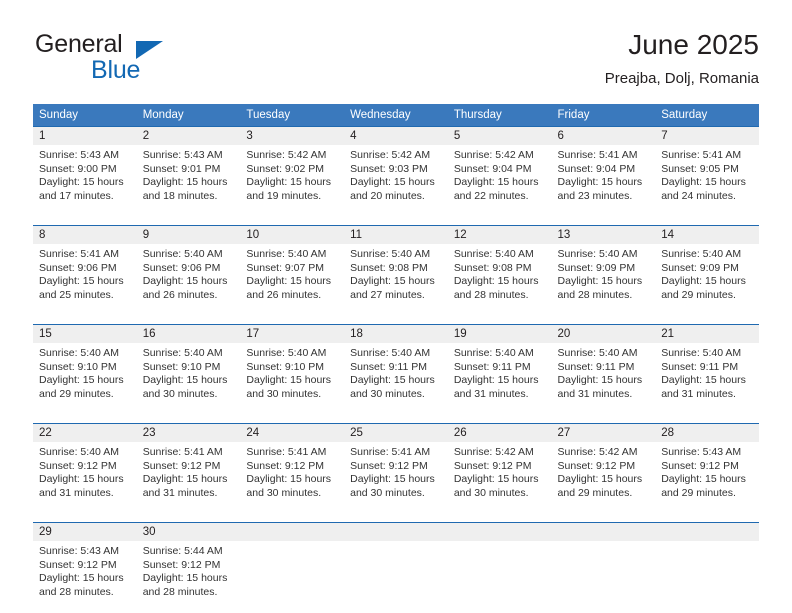 Image resolution: width=792 pixels, height=613 pixels. Describe the element at coordinates (188, 170) in the screenshot. I see `sunset-text: Sunset: 9:01 PM` at that location.